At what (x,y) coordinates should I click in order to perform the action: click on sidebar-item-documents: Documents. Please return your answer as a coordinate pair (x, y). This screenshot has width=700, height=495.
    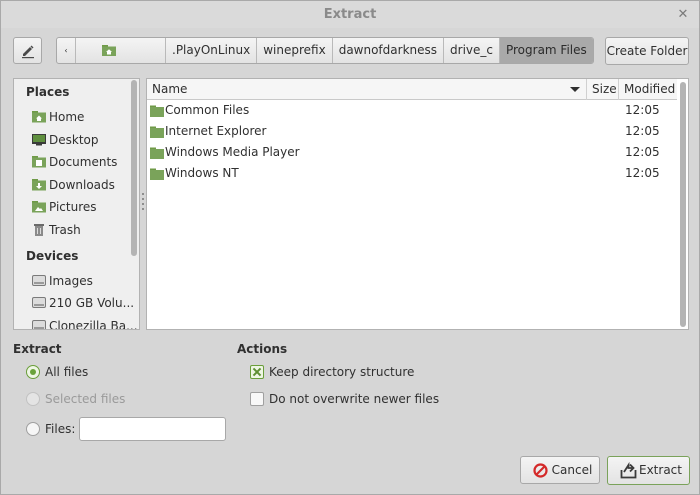
    Looking at the image, I should click on (82, 162).